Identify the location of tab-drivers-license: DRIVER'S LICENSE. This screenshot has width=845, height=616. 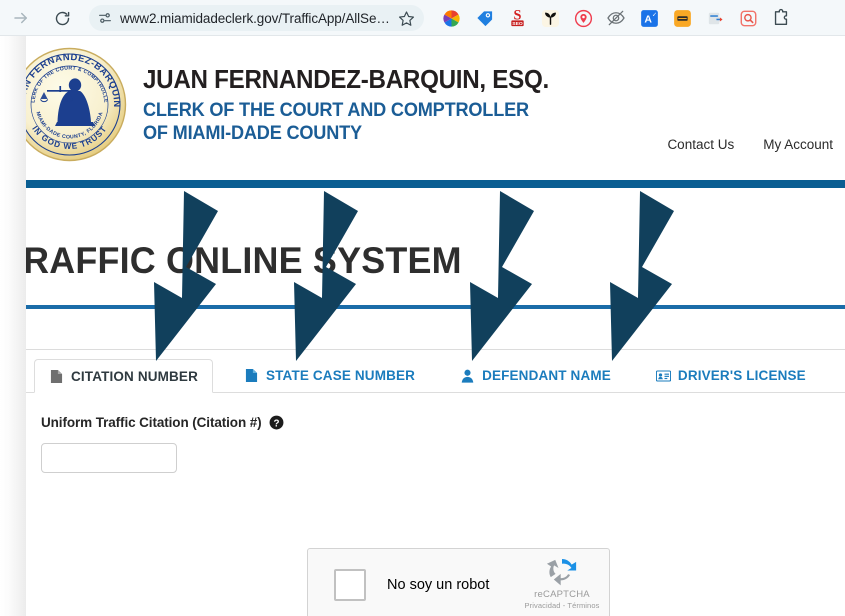
(731, 375).